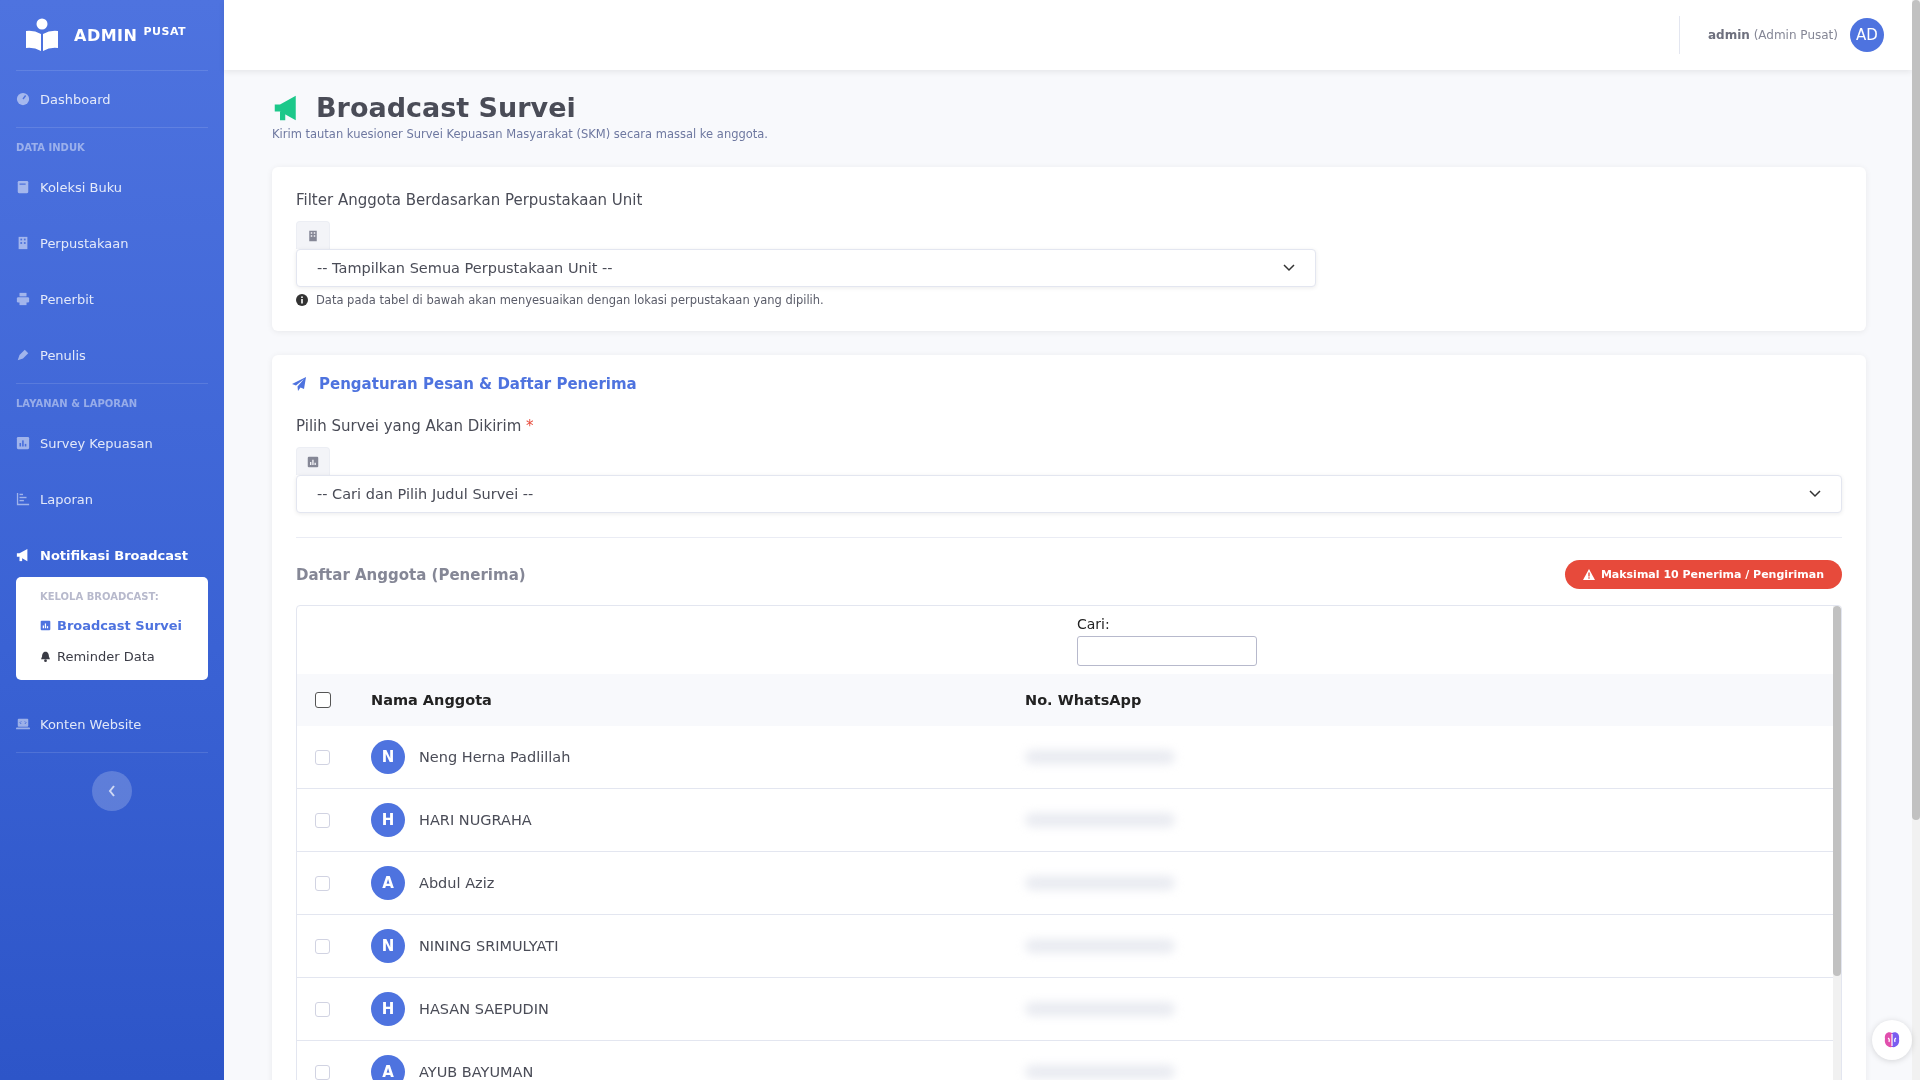  I want to click on sidebar-item: Notifikasi Broadcast, so click(112, 555).